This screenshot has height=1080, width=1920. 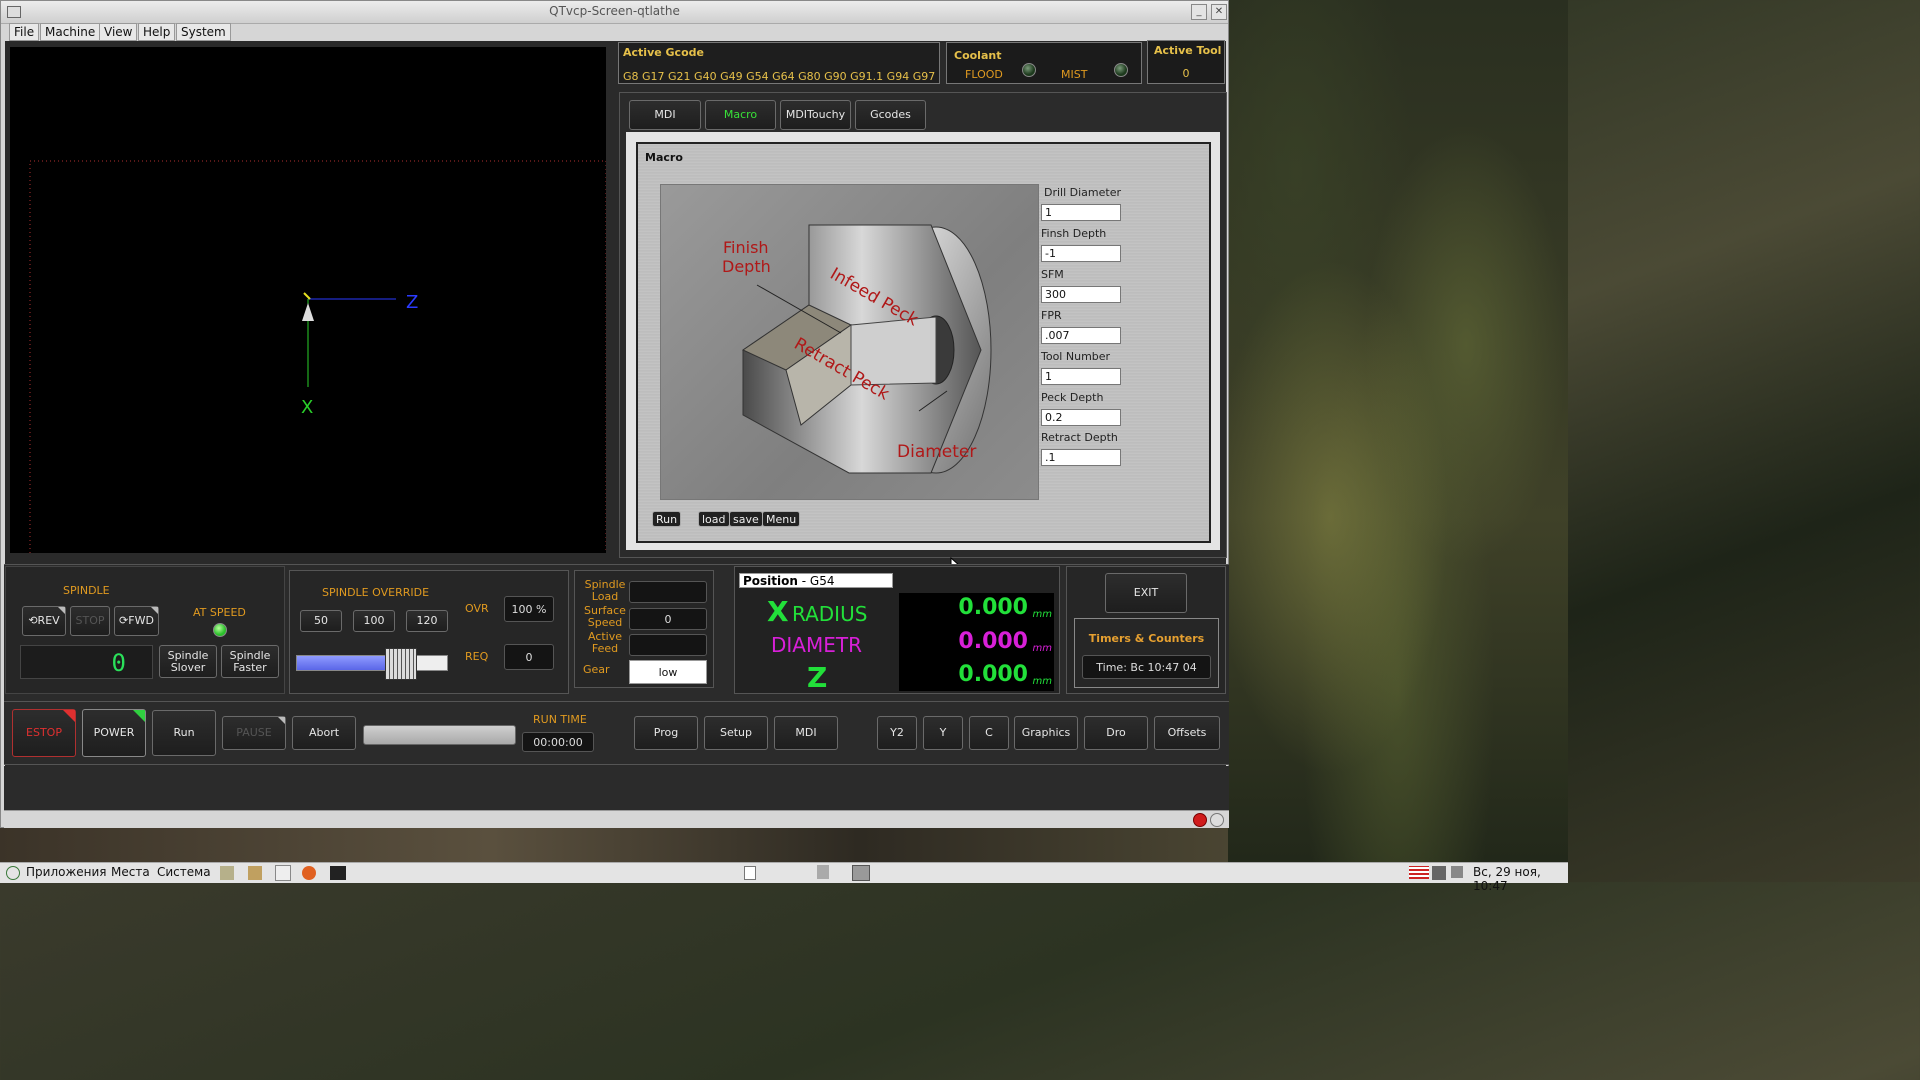 What do you see at coordinates (750, 873) in the screenshot?
I see `show-desktop-icon` at bounding box center [750, 873].